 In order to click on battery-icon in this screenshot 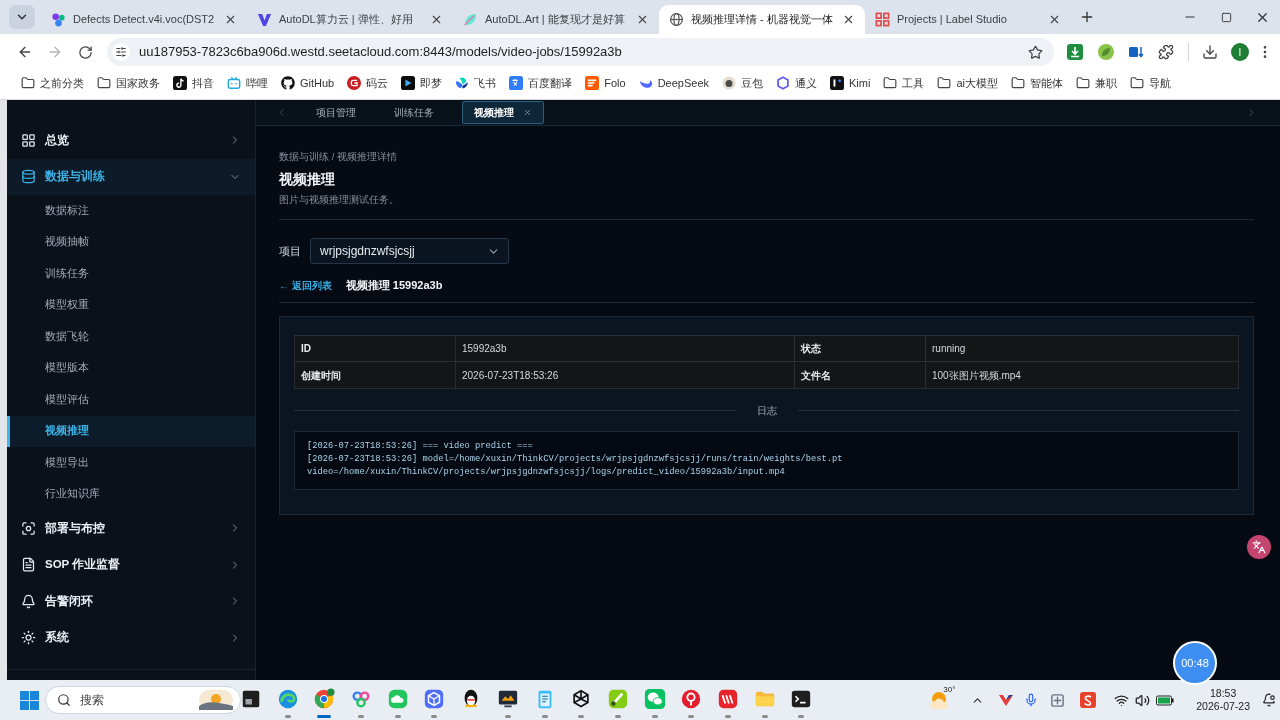, I will do `click(1165, 700)`.